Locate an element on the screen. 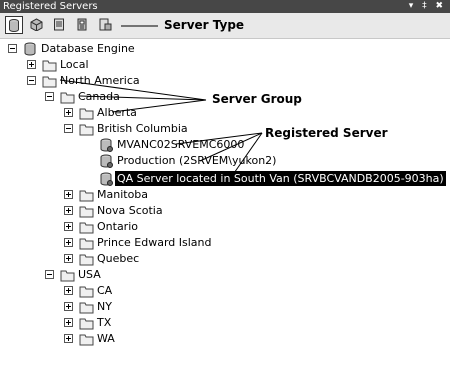 The image size is (450, 366). callout-server-type: Server Type is located at coordinates (204, 25).